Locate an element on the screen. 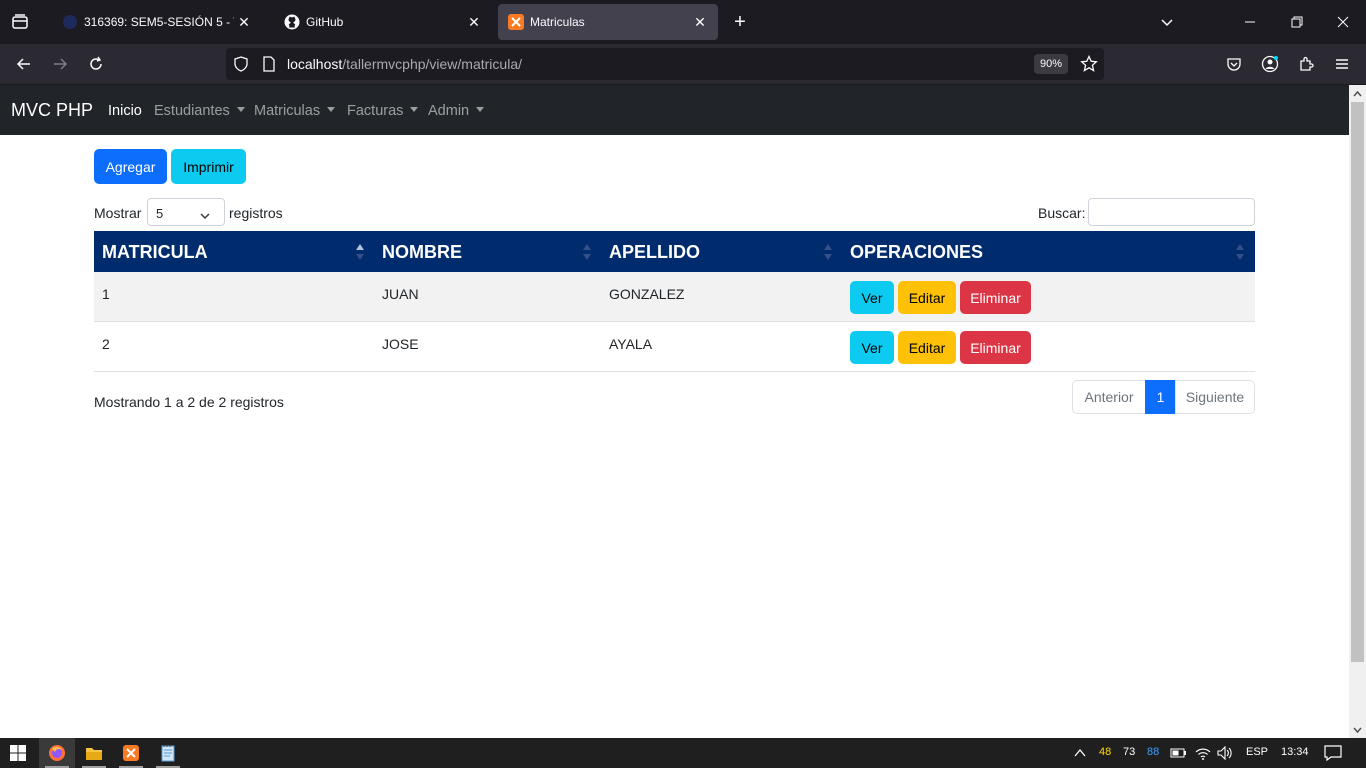  zoom-level: 90% is located at coordinates (1050, 64).